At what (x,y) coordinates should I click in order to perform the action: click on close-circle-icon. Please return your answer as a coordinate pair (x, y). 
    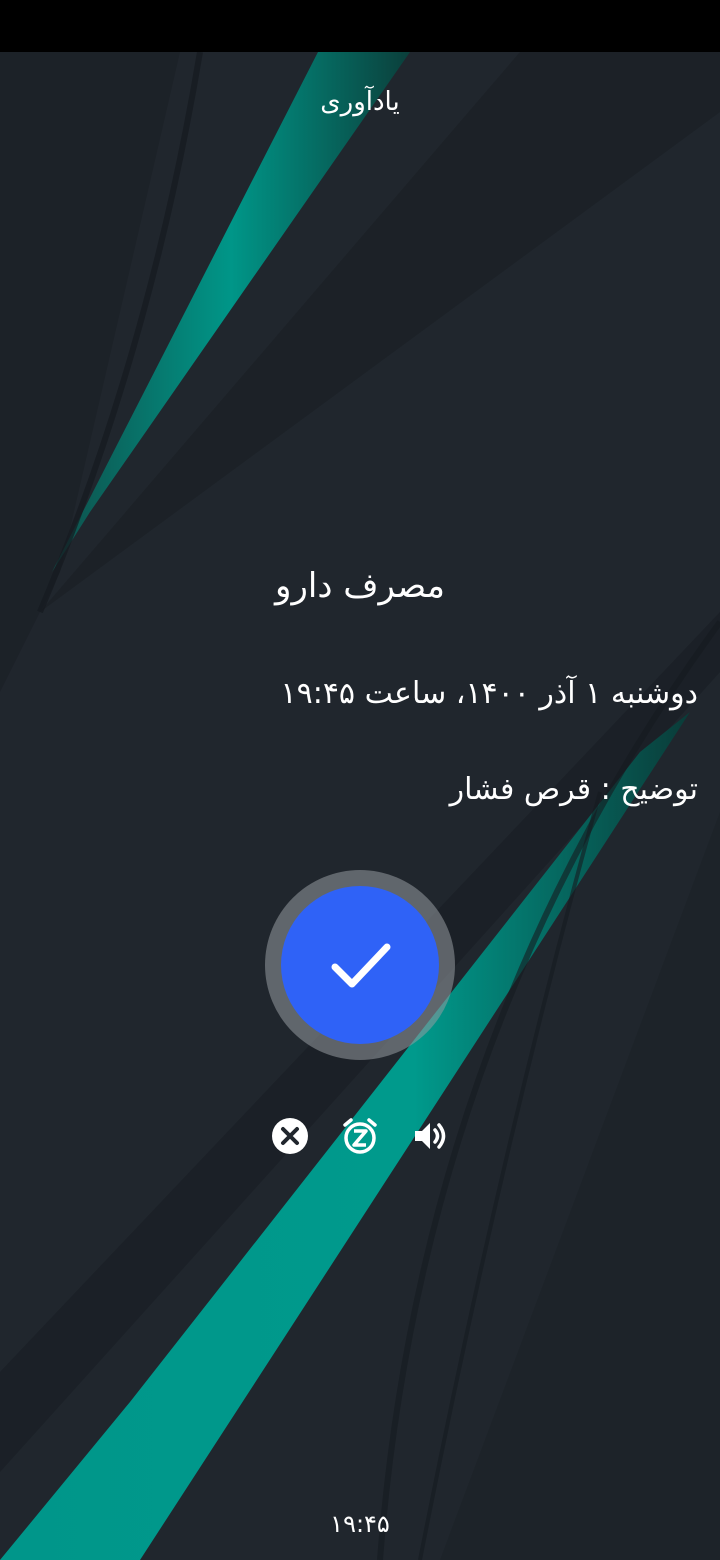
    Looking at the image, I should click on (290, 1136).